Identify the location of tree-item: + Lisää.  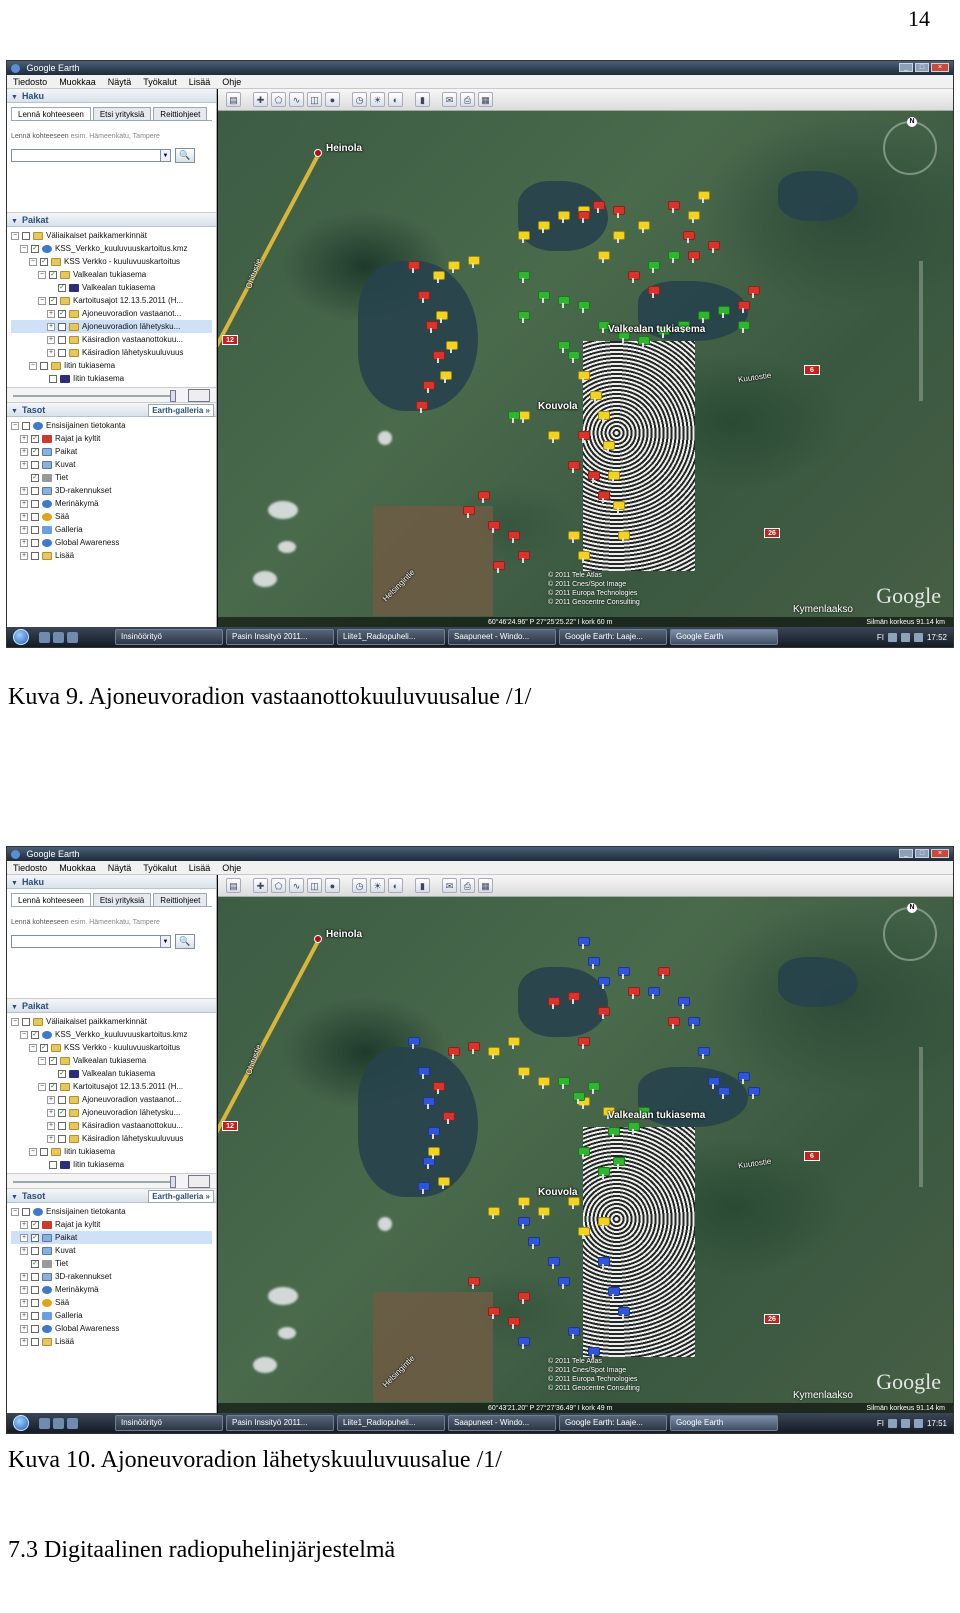
(111, 555).